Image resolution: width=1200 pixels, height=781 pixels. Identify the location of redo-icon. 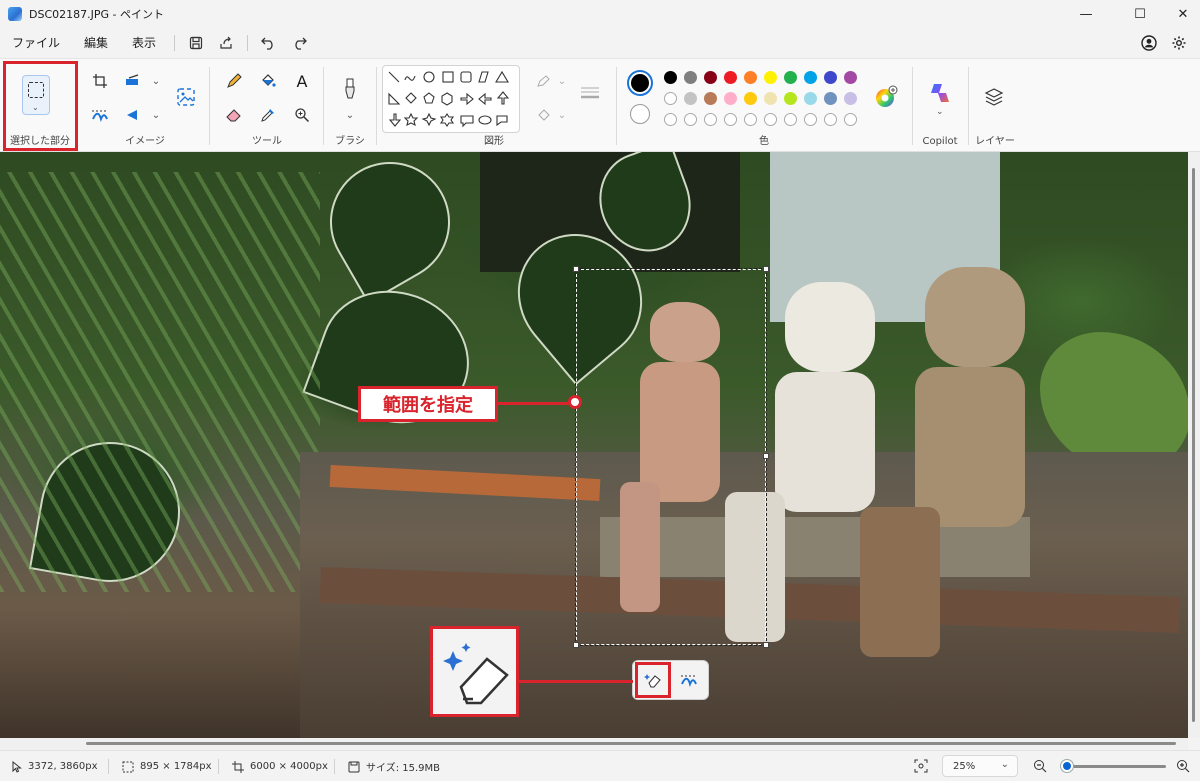
(299, 43).